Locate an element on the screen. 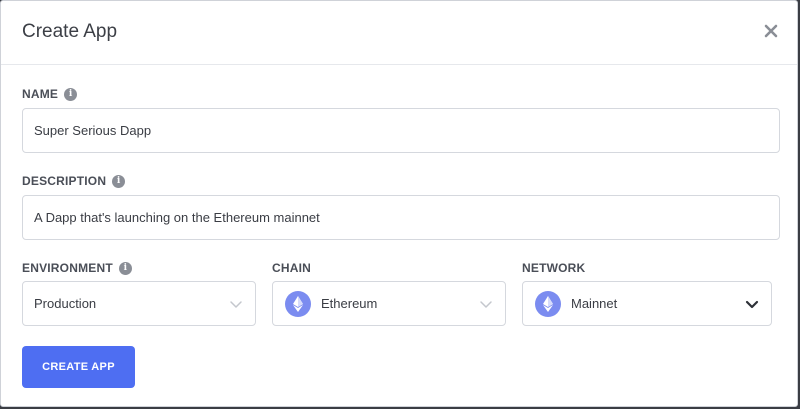 The width and height of the screenshot is (800, 409). close-icon is located at coordinates (771, 31).